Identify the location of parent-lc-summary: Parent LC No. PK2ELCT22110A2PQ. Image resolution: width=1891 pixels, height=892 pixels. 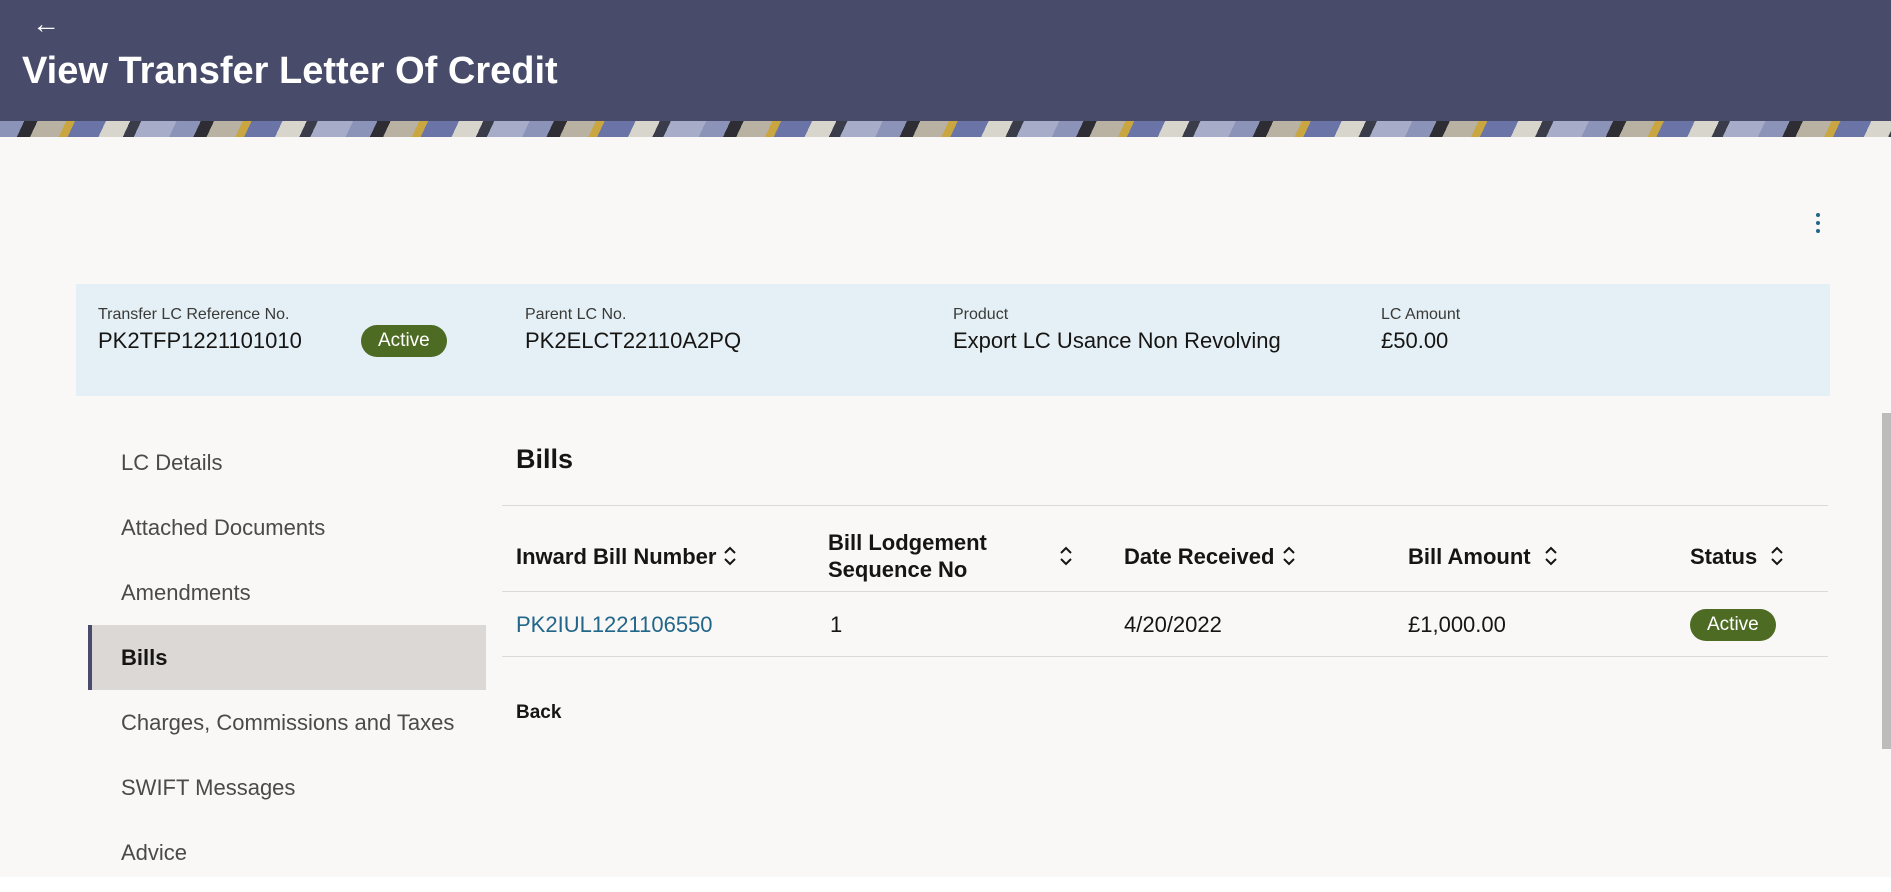
(633, 330).